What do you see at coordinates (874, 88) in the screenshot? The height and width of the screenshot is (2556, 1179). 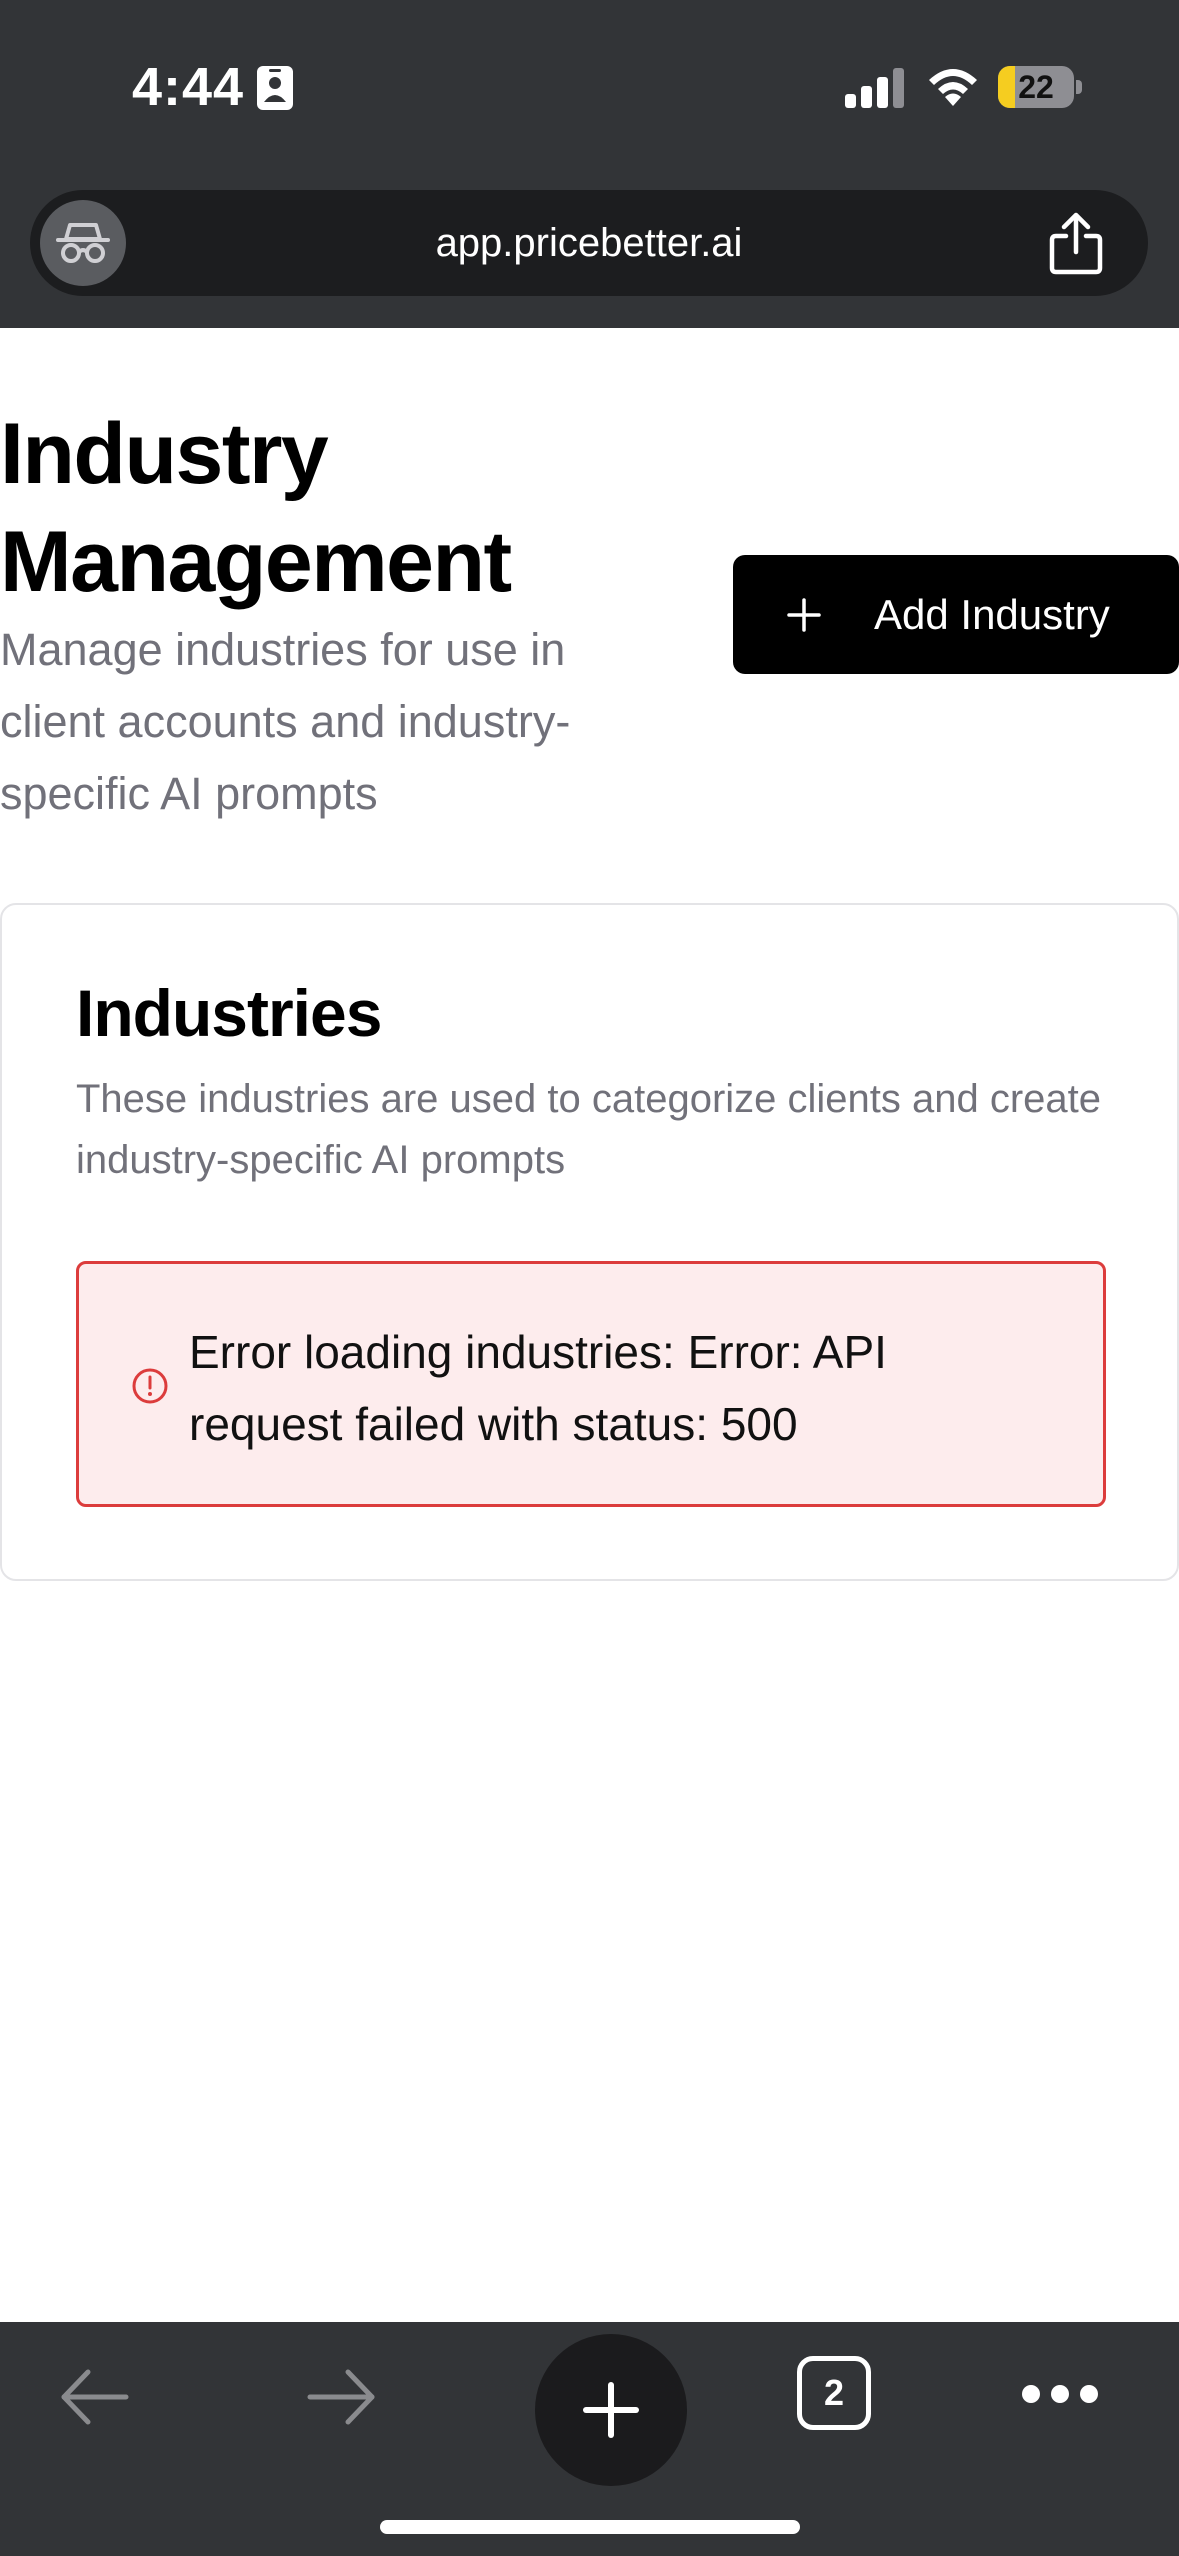 I see `cellular-signal-icon` at bounding box center [874, 88].